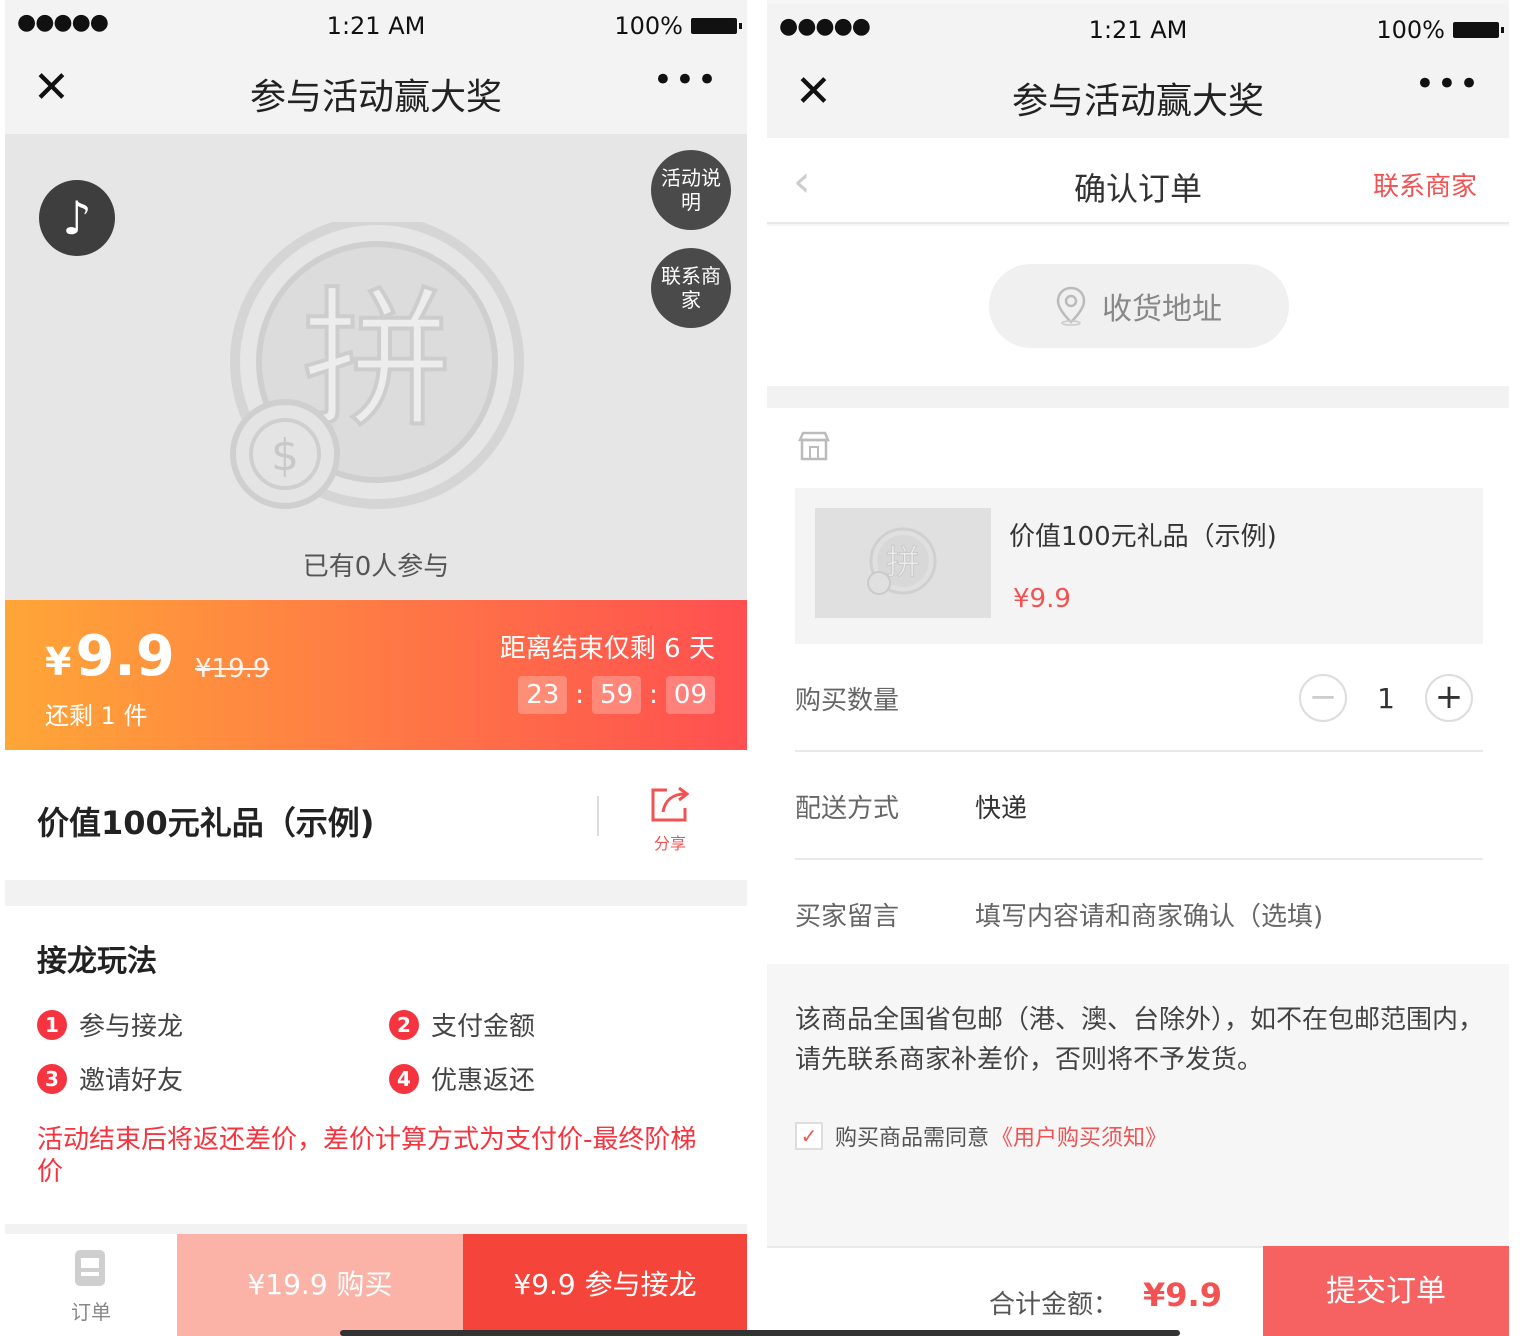 The image size is (1520, 1336). What do you see at coordinates (320, 1285) in the screenshot?
I see `buy-original-button: ¥19.9 购买` at bounding box center [320, 1285].